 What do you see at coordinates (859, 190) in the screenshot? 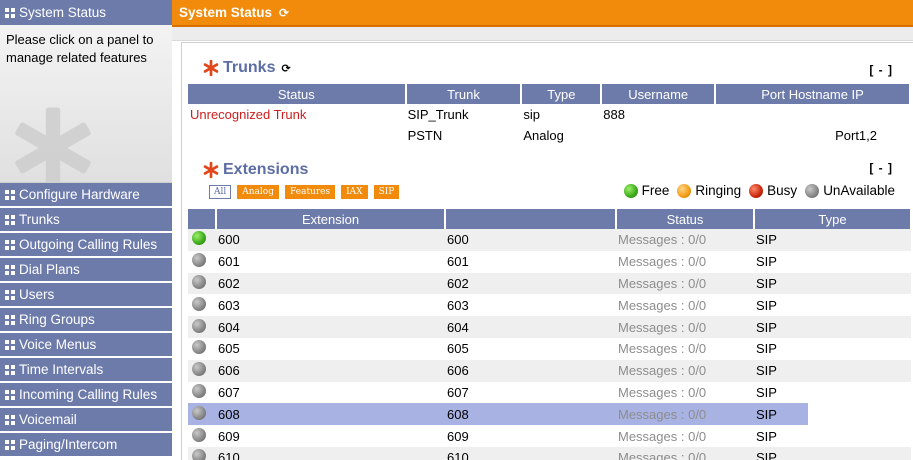
I see `legend-label: UnAvailable` at bounding box center [859, 190].